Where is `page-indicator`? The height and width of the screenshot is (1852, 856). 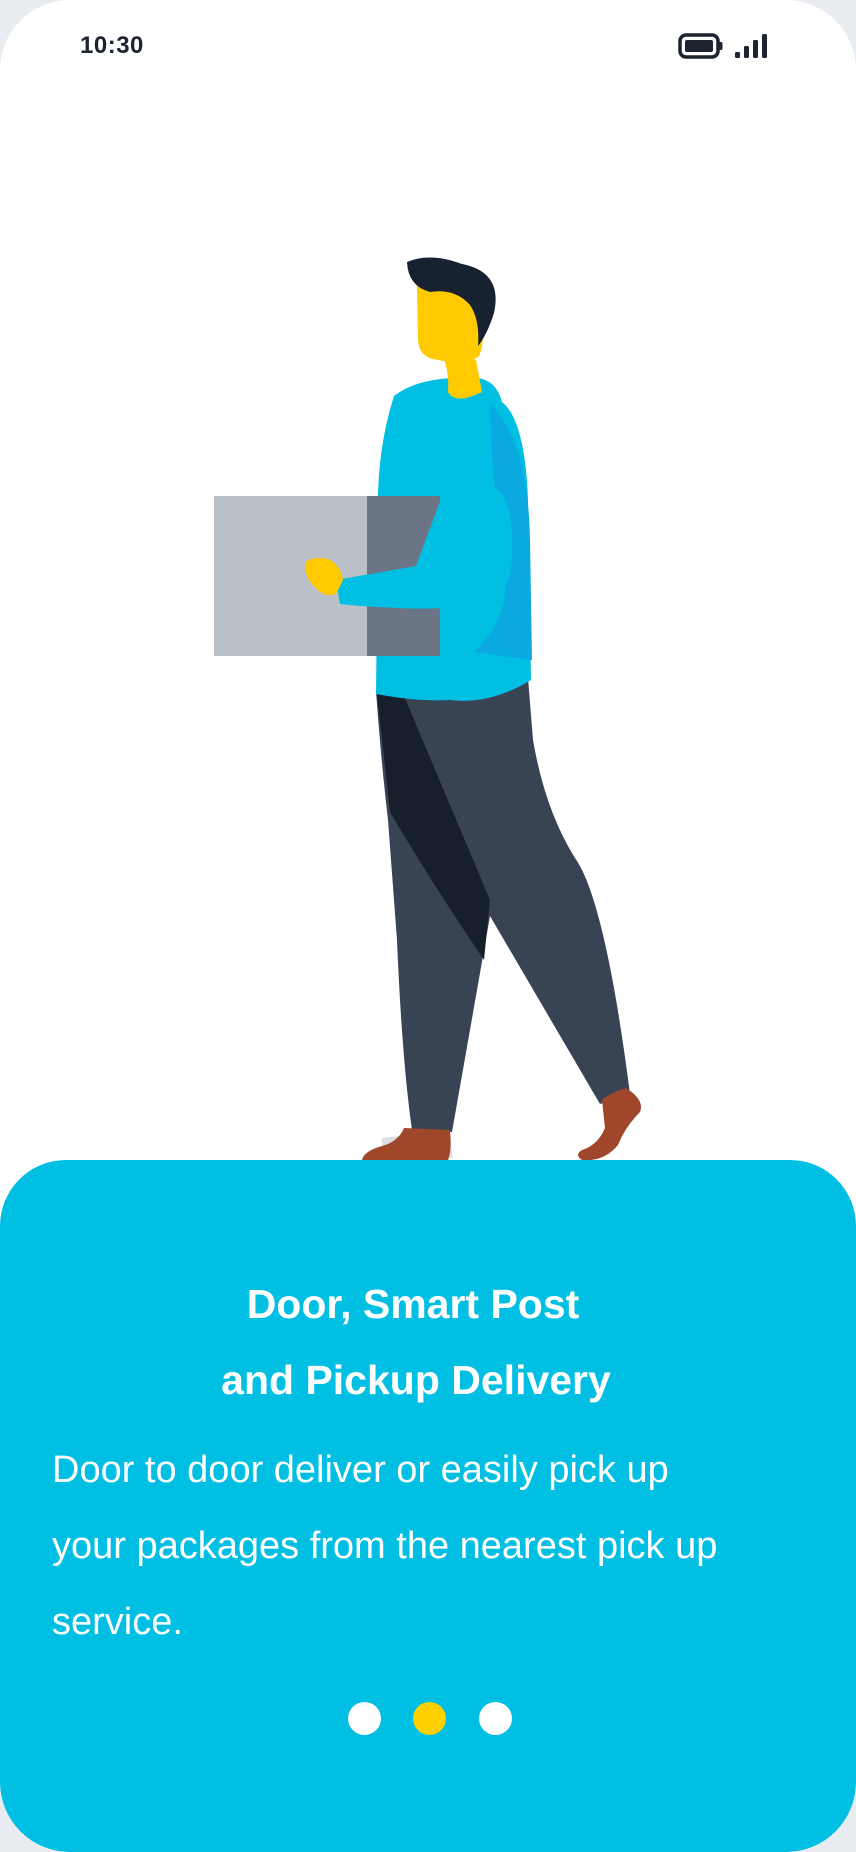
page-indicator is located at coordinates (428, 1719).